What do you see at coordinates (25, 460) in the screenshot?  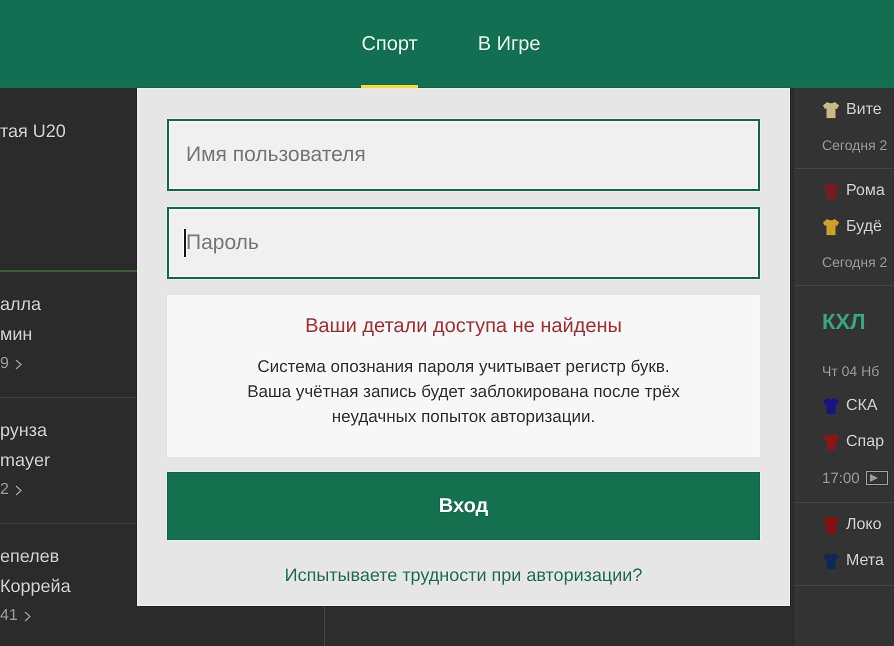 I see `player-name: mayer` at bounding box center [25, 460].